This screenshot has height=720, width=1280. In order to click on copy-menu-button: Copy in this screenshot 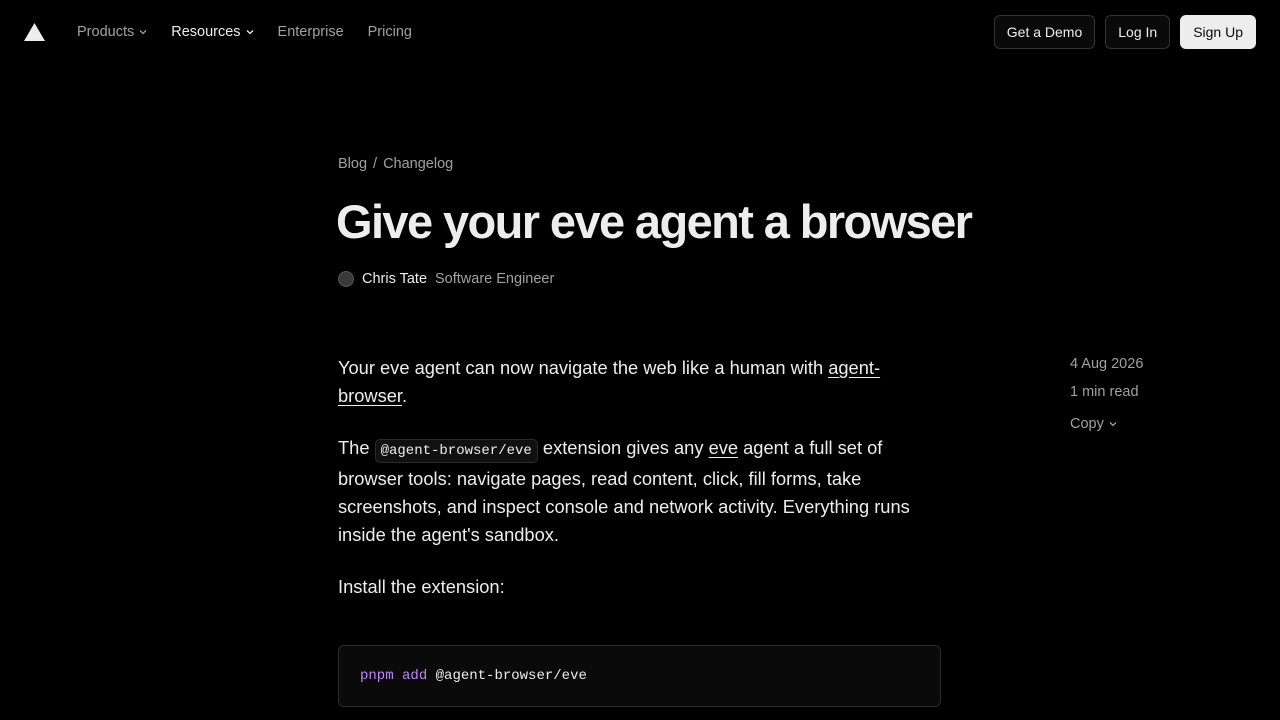, I will do `click(1106, 424)`.